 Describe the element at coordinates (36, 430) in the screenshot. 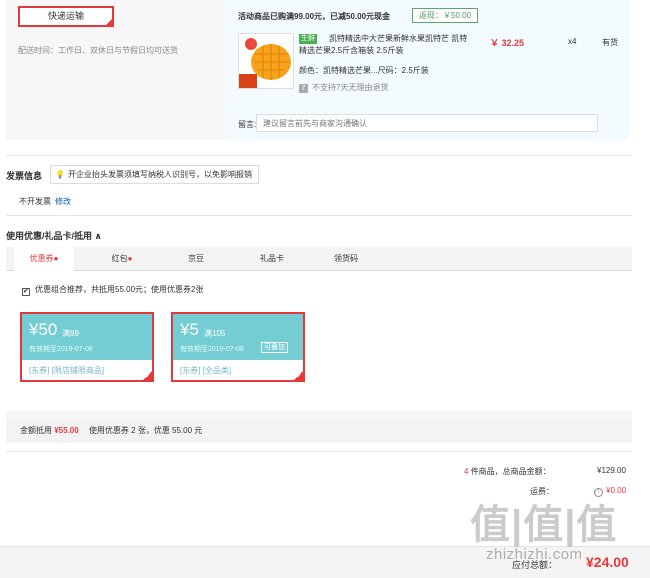

I see `coupon-summary-label: 金额抵用` at that location.